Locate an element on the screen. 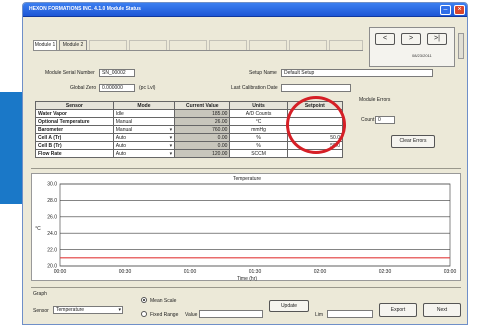 This screenshot has height=335, width=478. error-count-label: Count is located at coordinates (368, 120).